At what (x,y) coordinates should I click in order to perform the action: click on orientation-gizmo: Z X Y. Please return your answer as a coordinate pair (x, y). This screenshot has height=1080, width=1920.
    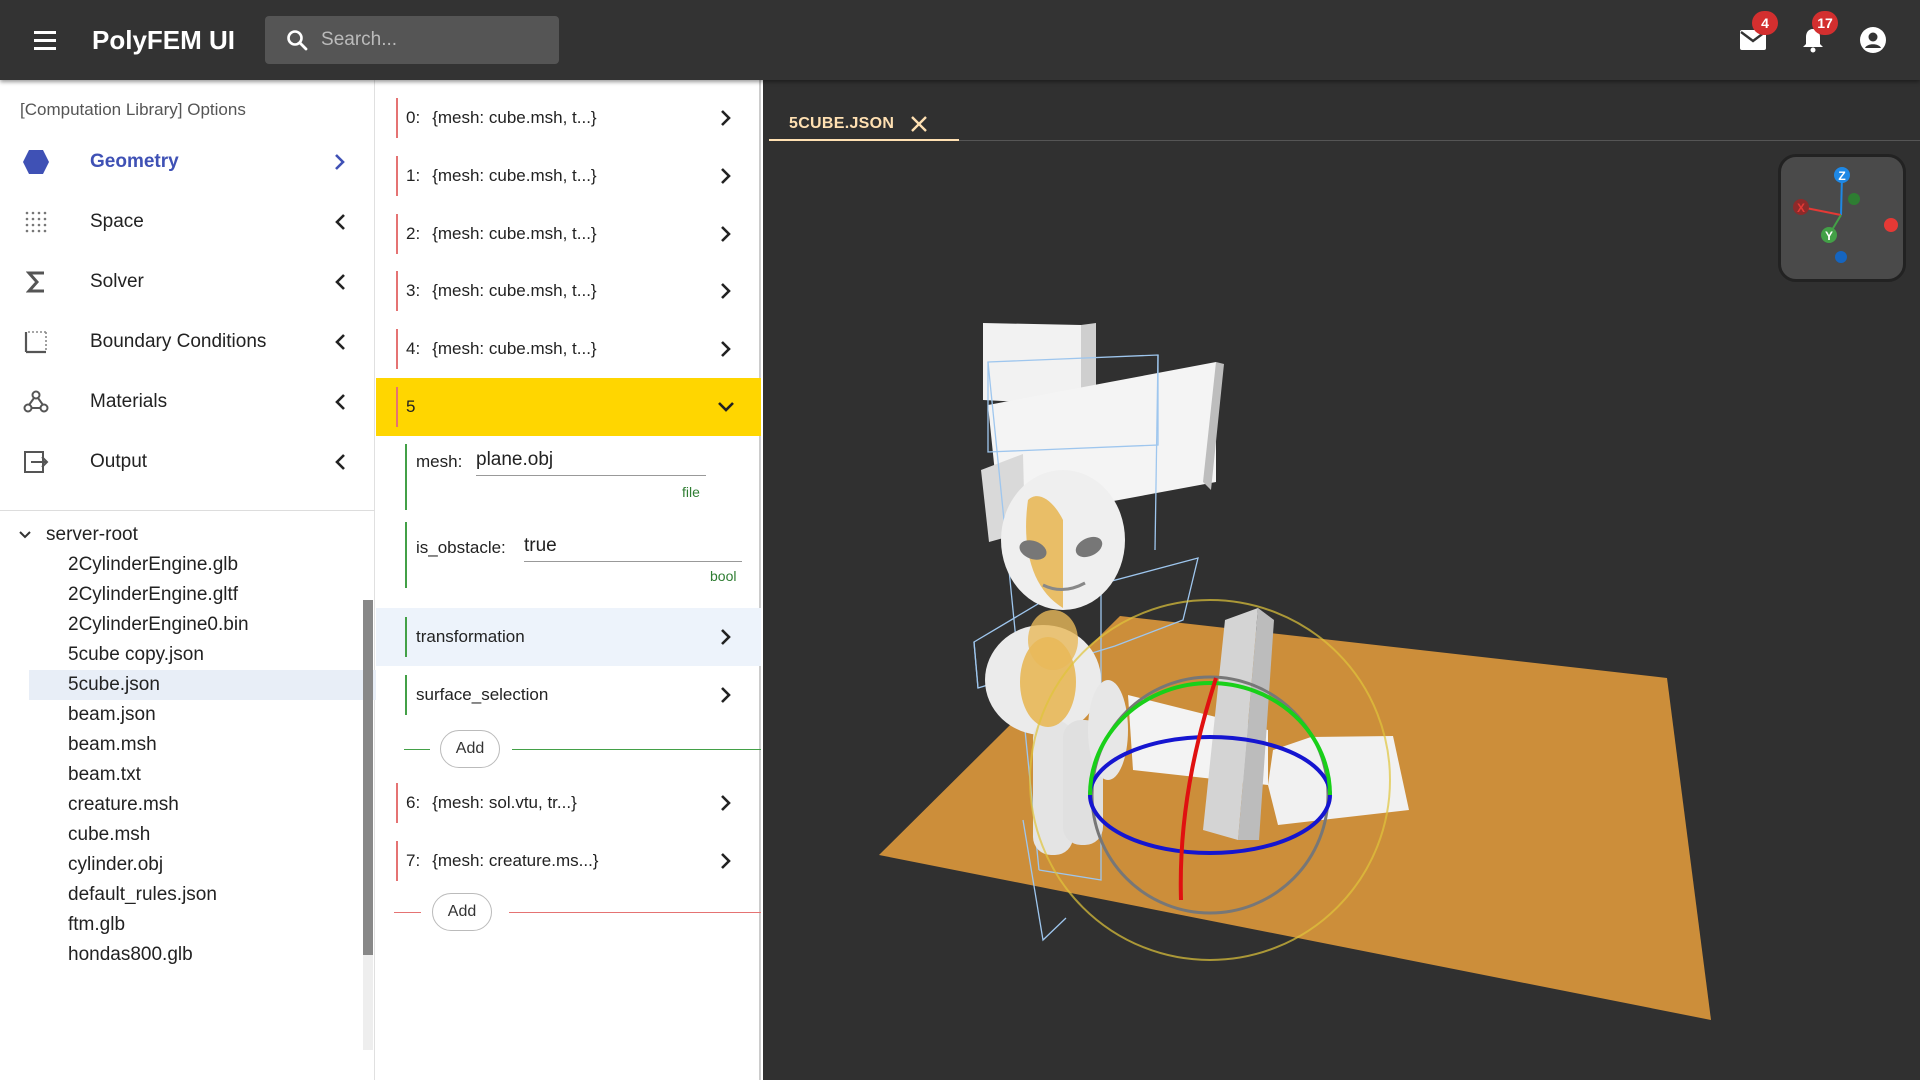
    Looking at the image, I should click on (1842, 218).